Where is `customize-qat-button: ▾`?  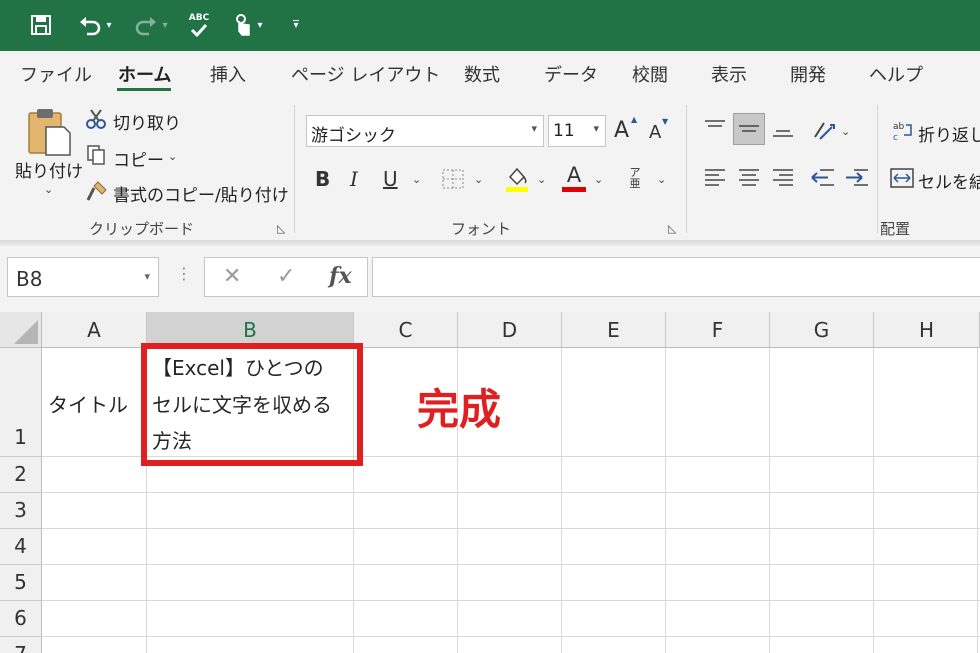
customize-qat-button: ▾ is located at coordinates (296, 25).